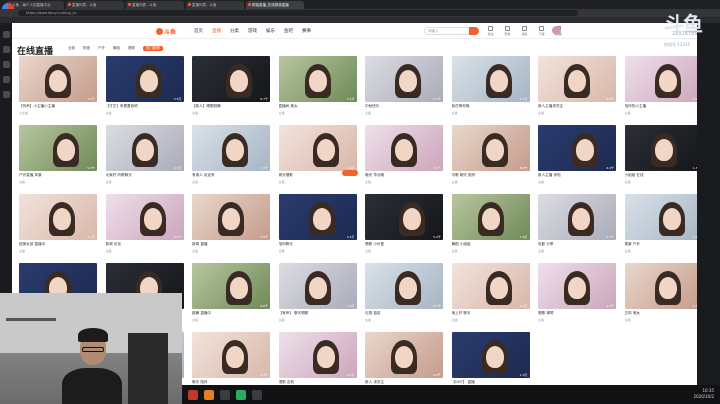  I want to click on stream-title: 陪你聊天, so click(318, 244).